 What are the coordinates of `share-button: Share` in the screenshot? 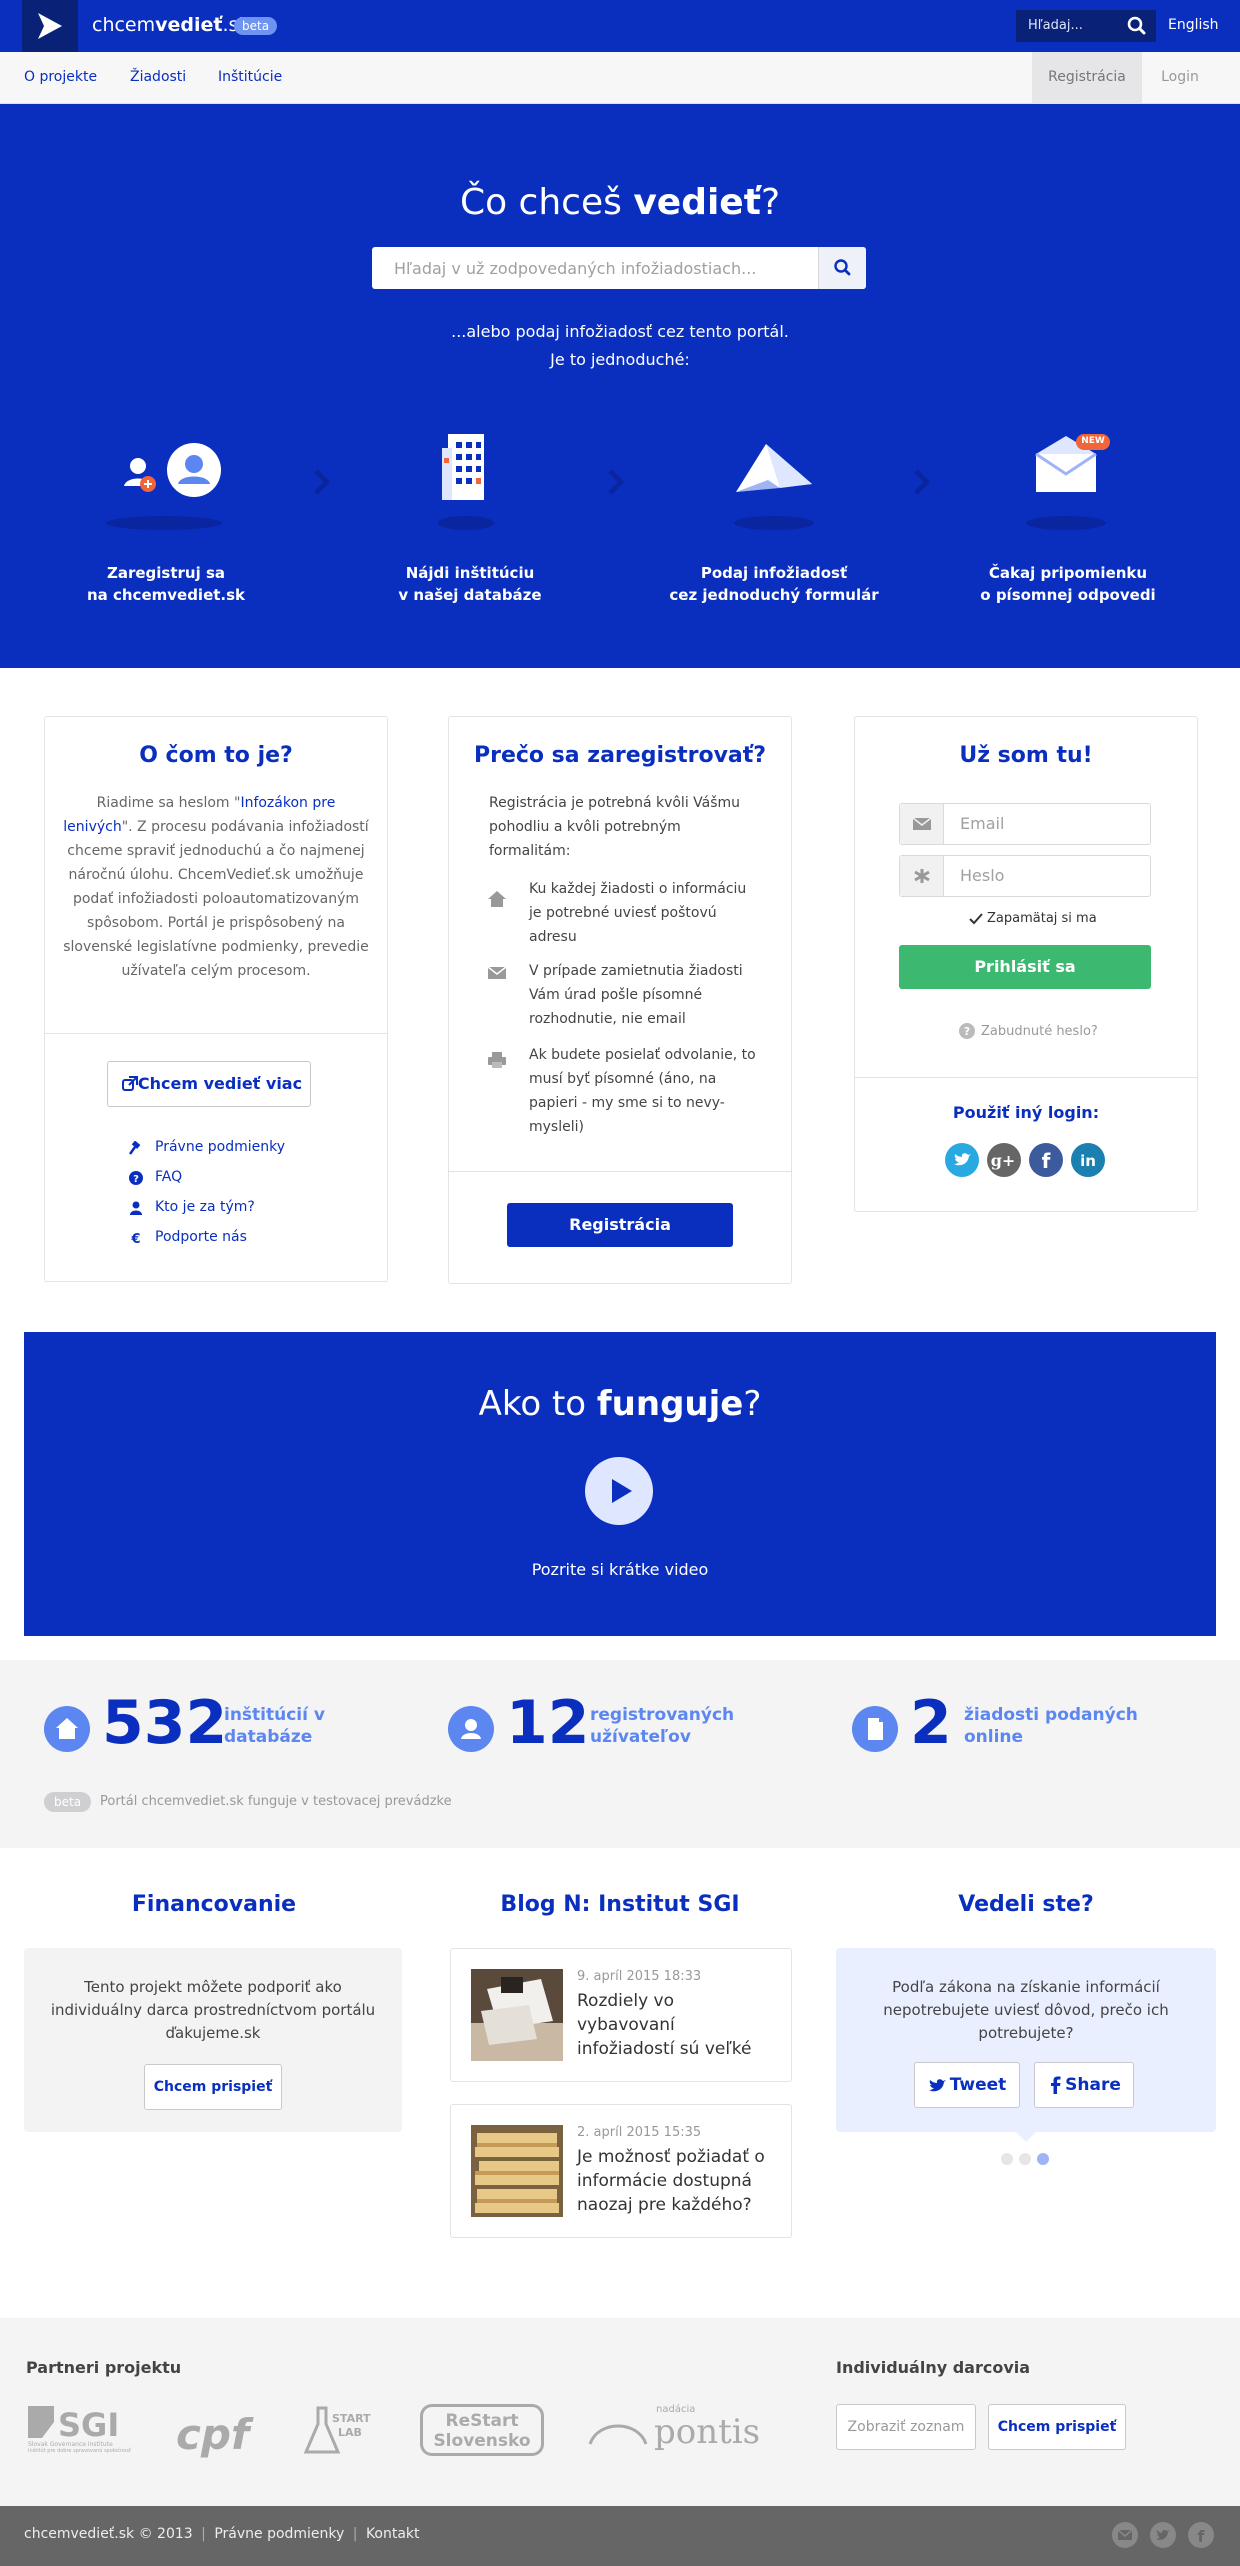 It's located at (1084, 2085).